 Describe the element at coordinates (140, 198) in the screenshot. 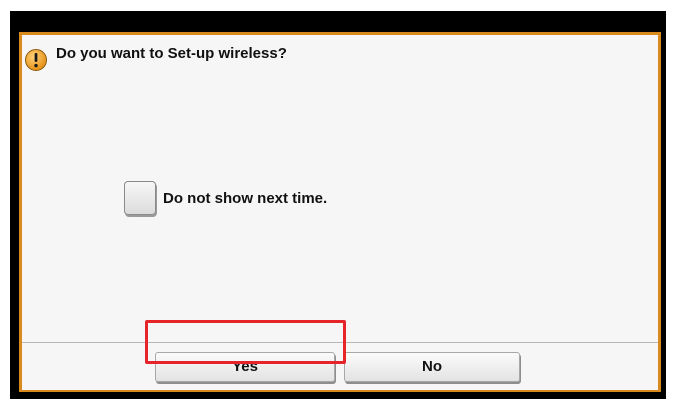

I see `do-not-show-checkbox` at that location.